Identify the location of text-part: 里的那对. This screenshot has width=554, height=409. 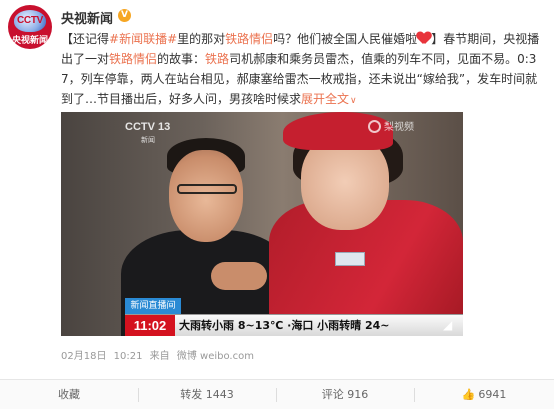
(201, 39).